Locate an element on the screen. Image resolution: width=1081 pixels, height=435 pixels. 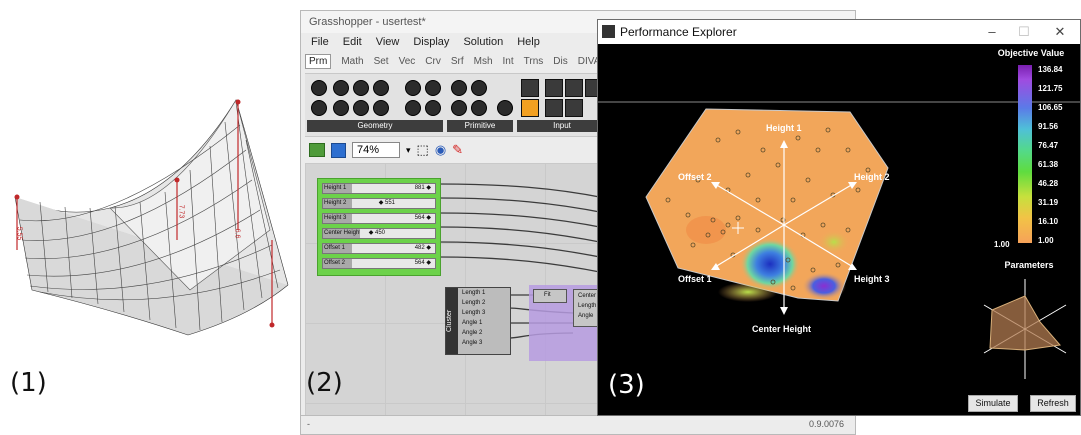
slider-value: ◆ 450 is located at coordinates (376, 233).